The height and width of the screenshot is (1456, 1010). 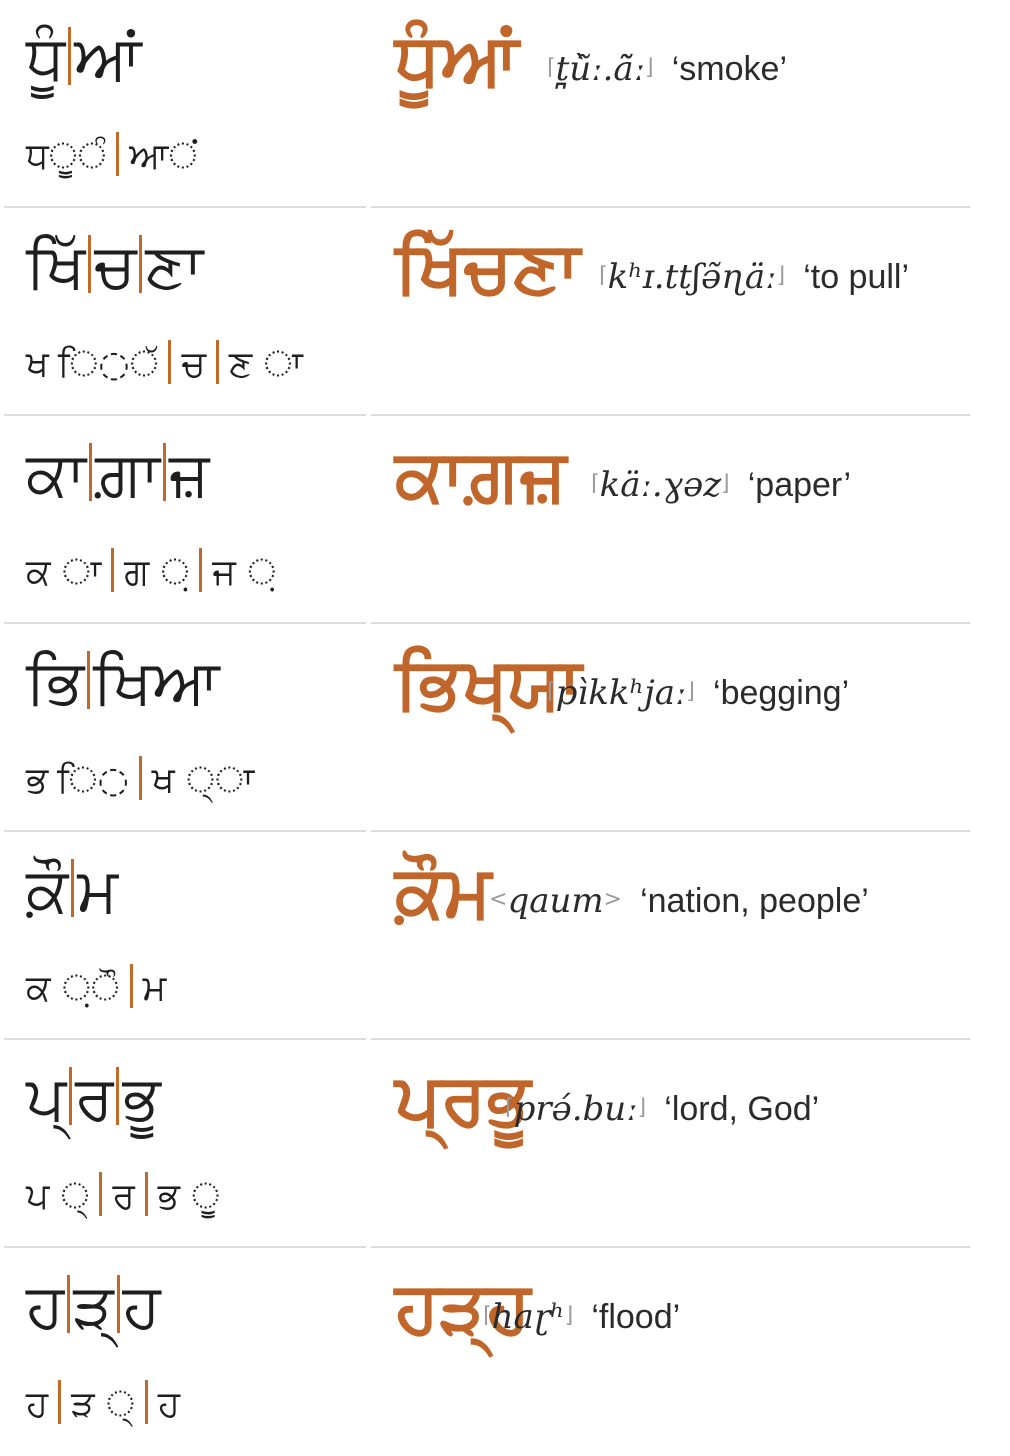 What do you see at coordinates (154, 988) in the screenshot?
I see `character-part: ਮ` at bounding box center [154, 988].